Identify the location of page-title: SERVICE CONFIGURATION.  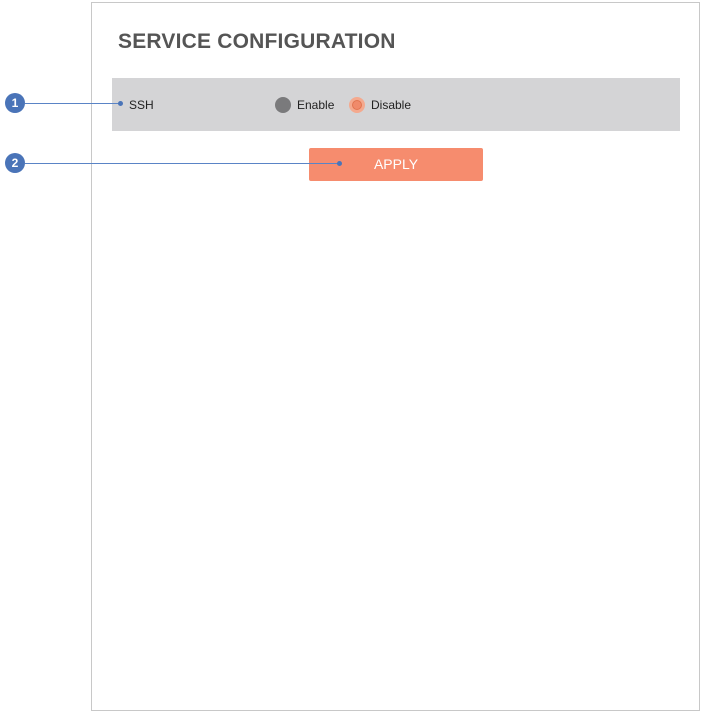
(257, 41).